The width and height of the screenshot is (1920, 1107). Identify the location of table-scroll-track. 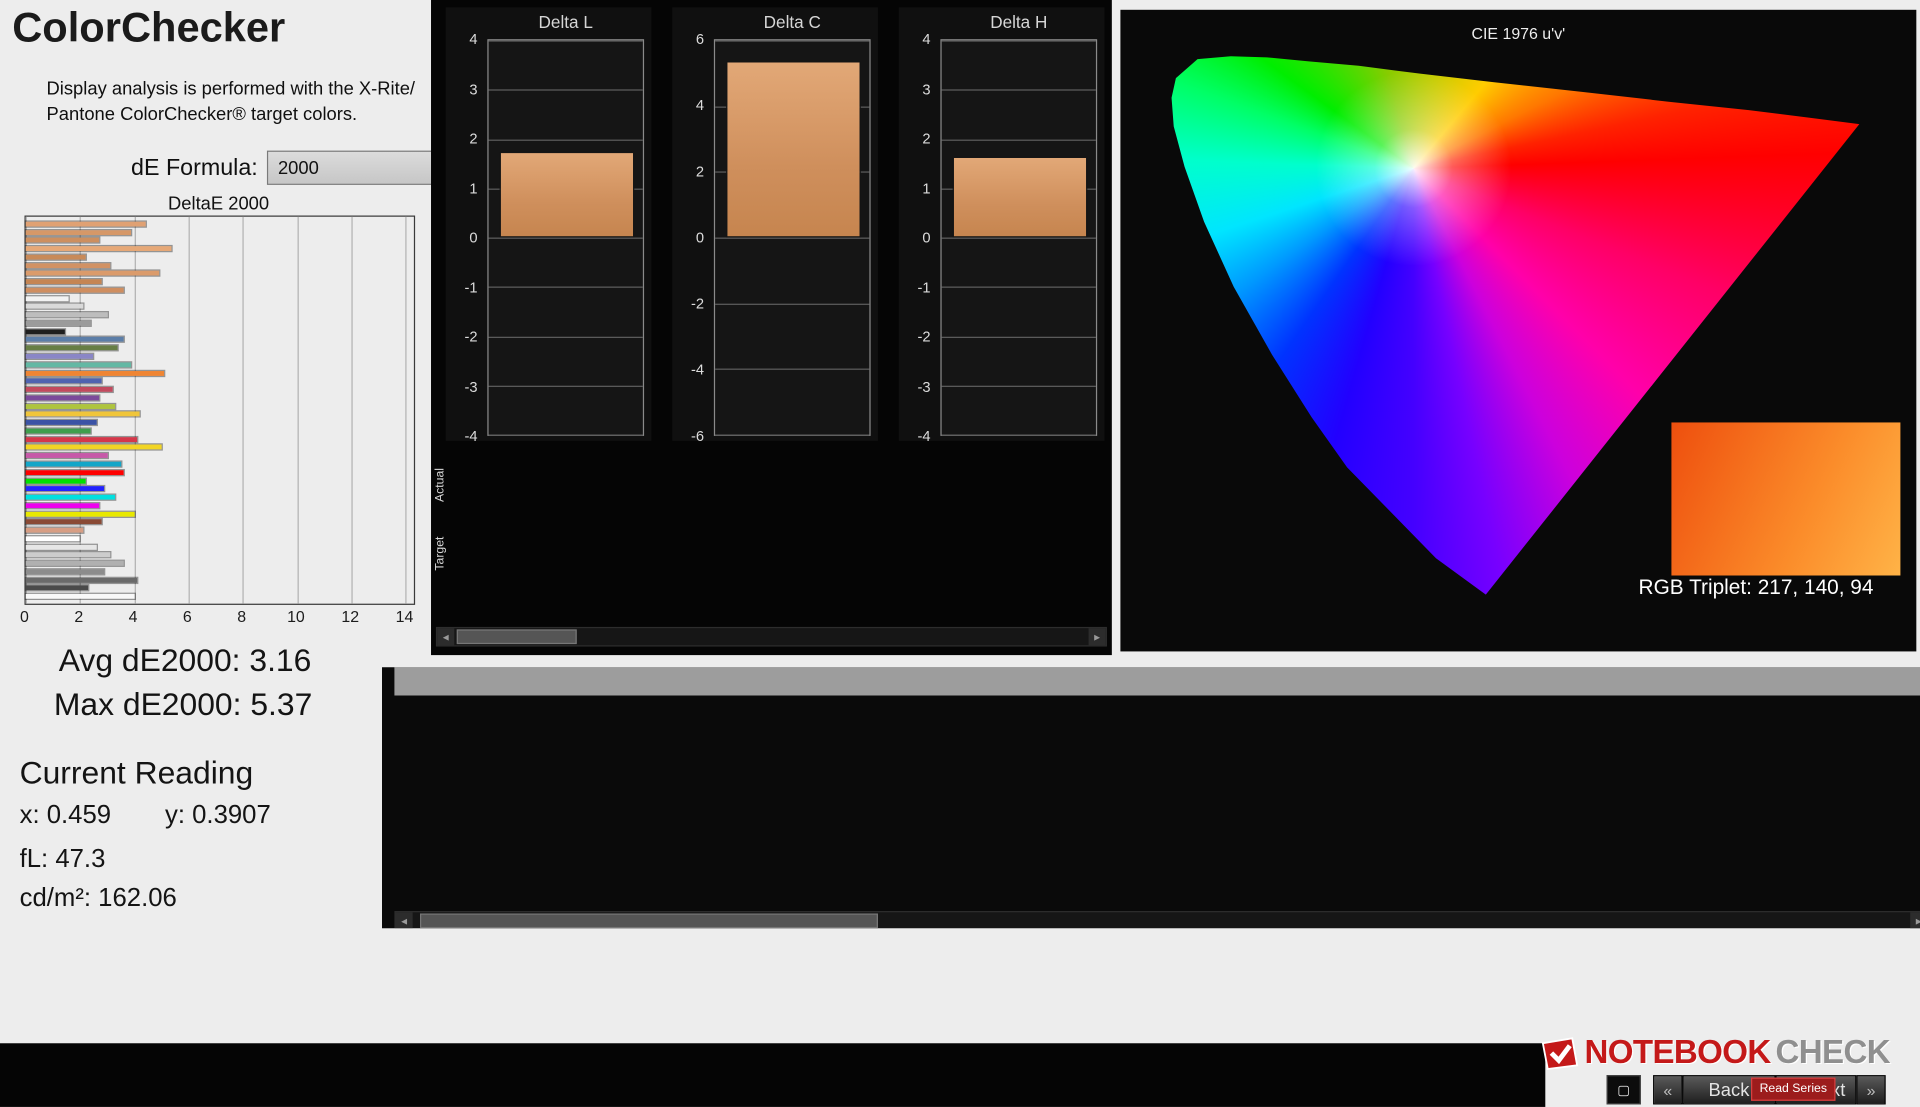
(1162, 920).